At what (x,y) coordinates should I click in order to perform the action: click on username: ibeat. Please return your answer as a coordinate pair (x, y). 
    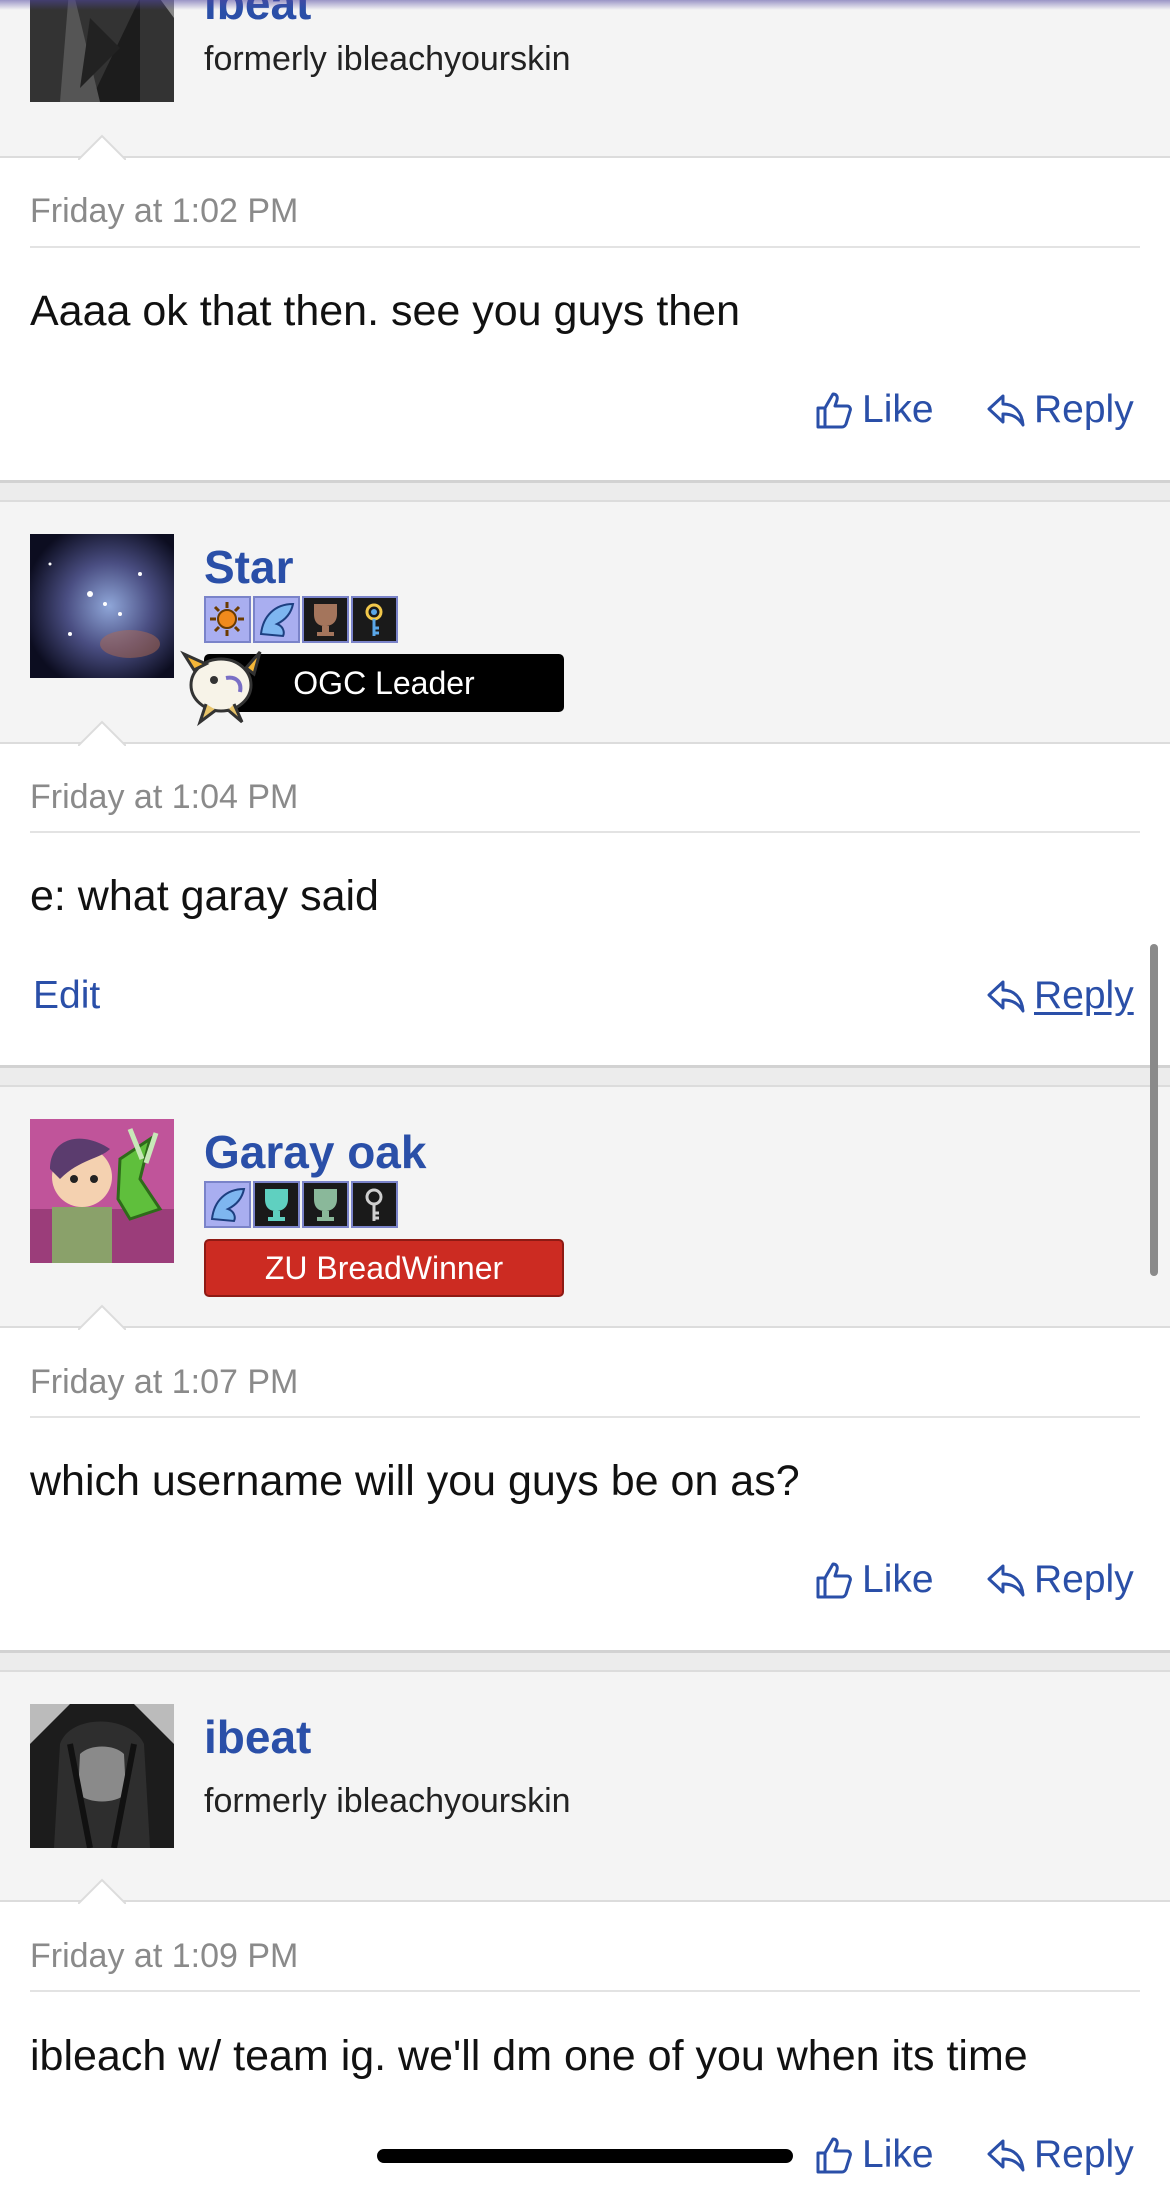
    Looking at the image, I should click on (257, 1737).